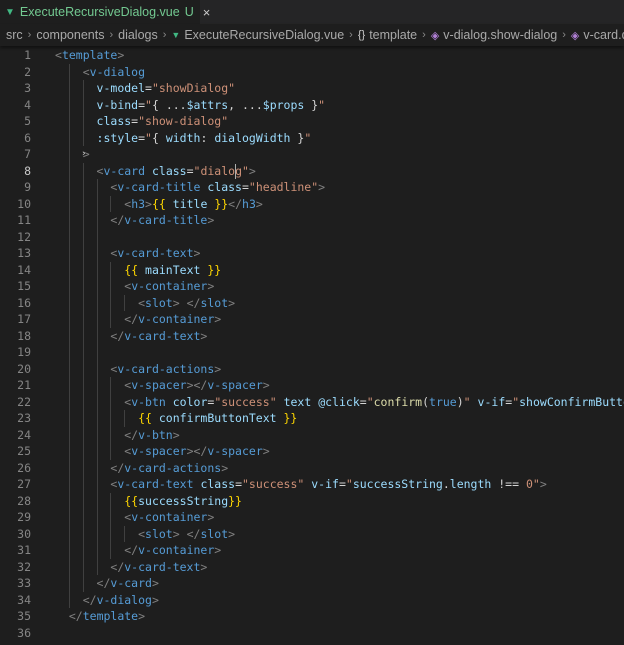 Image resolution: width=624 pixels, height=645 pixels. Describe the element at coordinates (249, 203) in the screenshot. I see `code-token: h3` at that location.